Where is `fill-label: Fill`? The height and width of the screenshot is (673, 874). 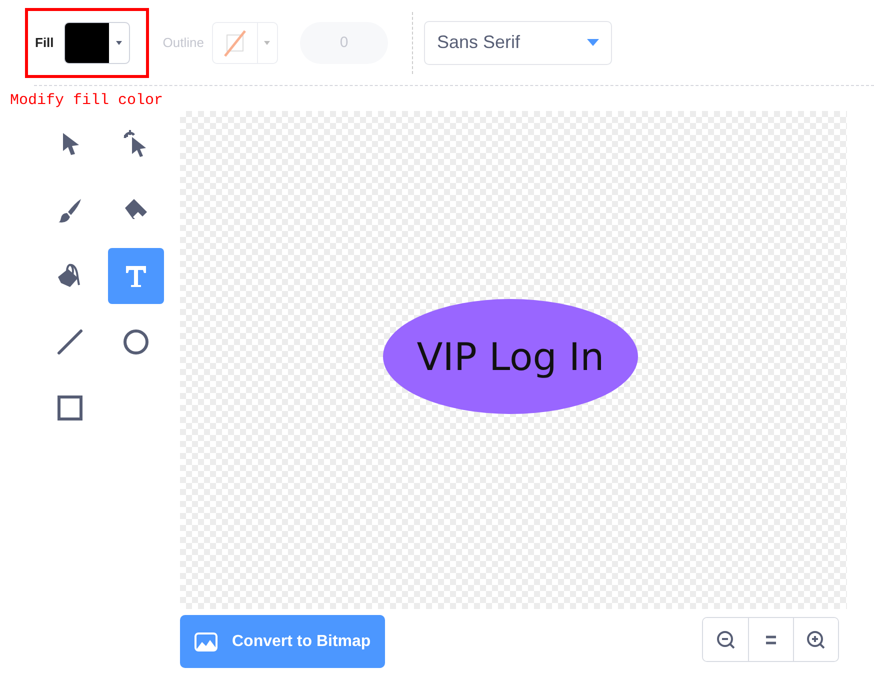 fill-label: Fill is located at coordinates (44, 42).